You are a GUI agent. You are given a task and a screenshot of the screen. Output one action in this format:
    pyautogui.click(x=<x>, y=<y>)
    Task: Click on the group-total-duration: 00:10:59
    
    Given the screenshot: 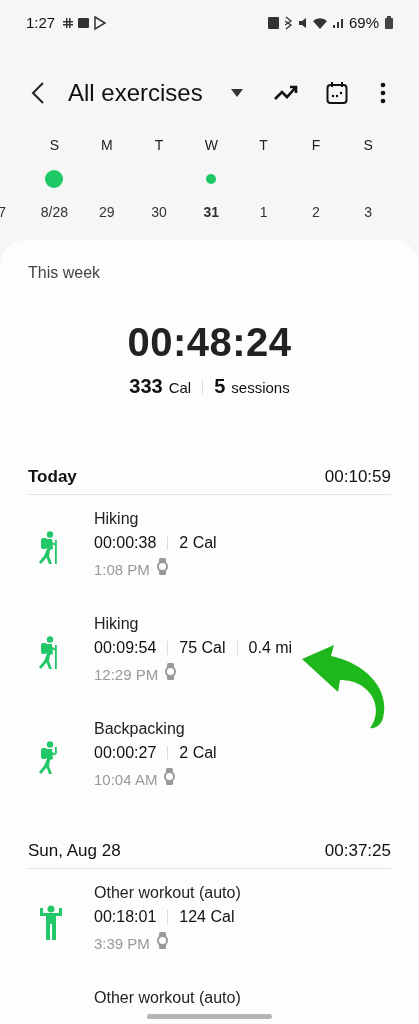 What is the action you would take?
    pyautogui.click(x=357, y=477)
    